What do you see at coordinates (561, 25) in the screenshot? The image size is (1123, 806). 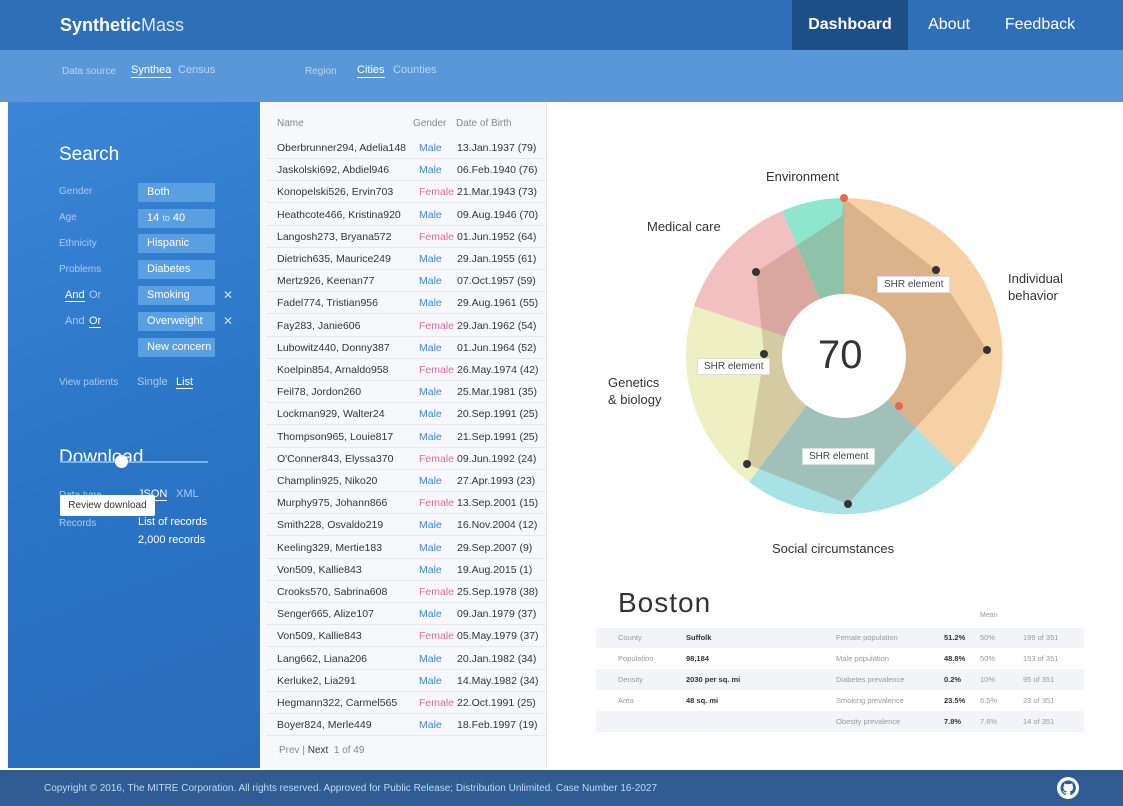 I see `top-nav: SyntheticMass Dashboard About Feedback` at bounding box center [561, 25].